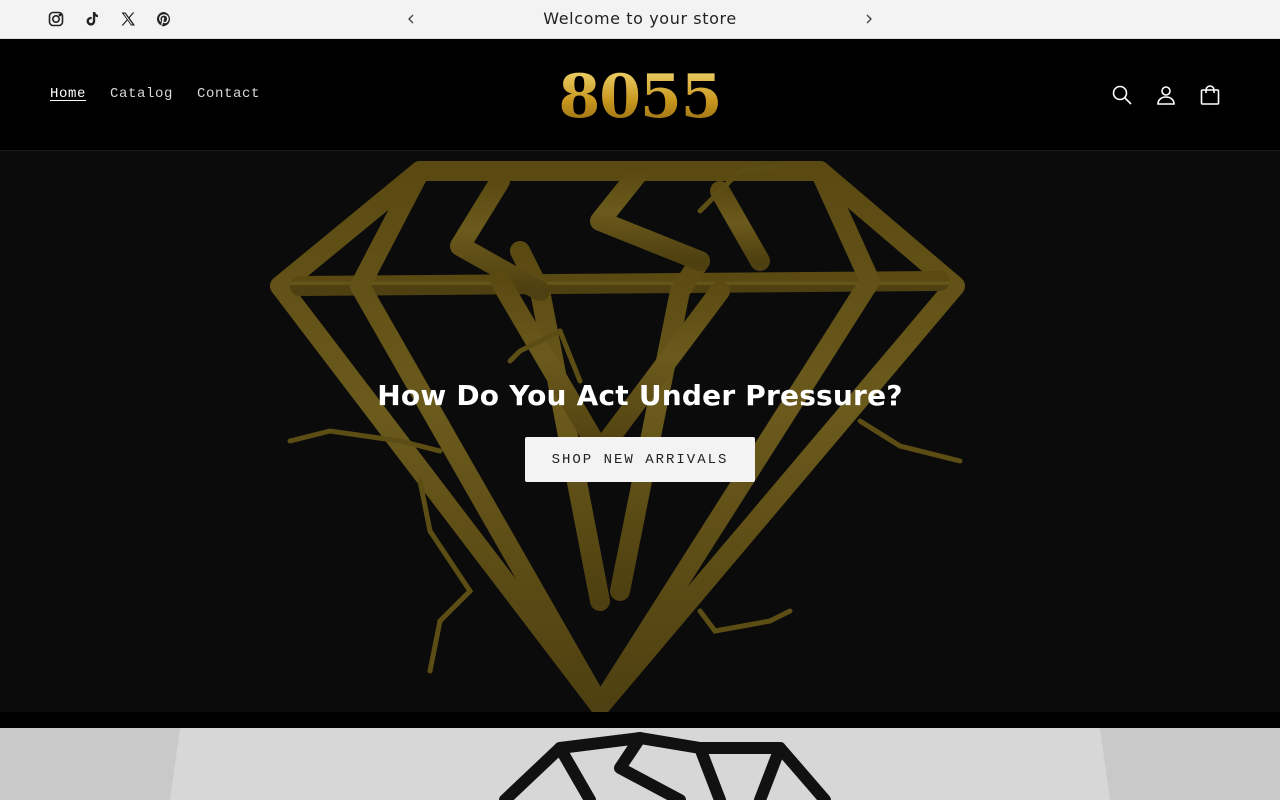  I want to click on section-divider, so click(640, 720).